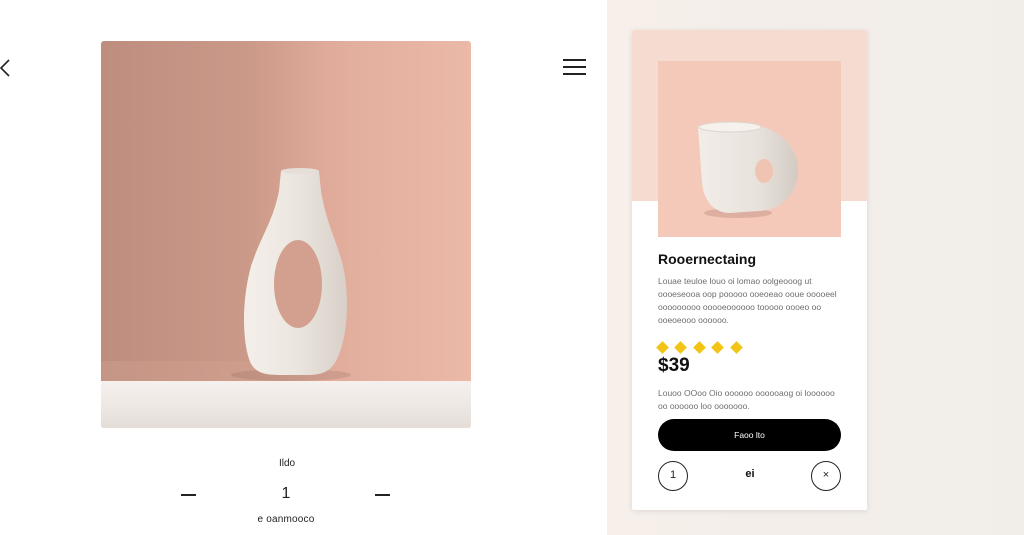  What do you see at coordinates (286, 519) in the screenshot?
I see `bottom-caption: e oanmooco` at bounding box center [286, 519].